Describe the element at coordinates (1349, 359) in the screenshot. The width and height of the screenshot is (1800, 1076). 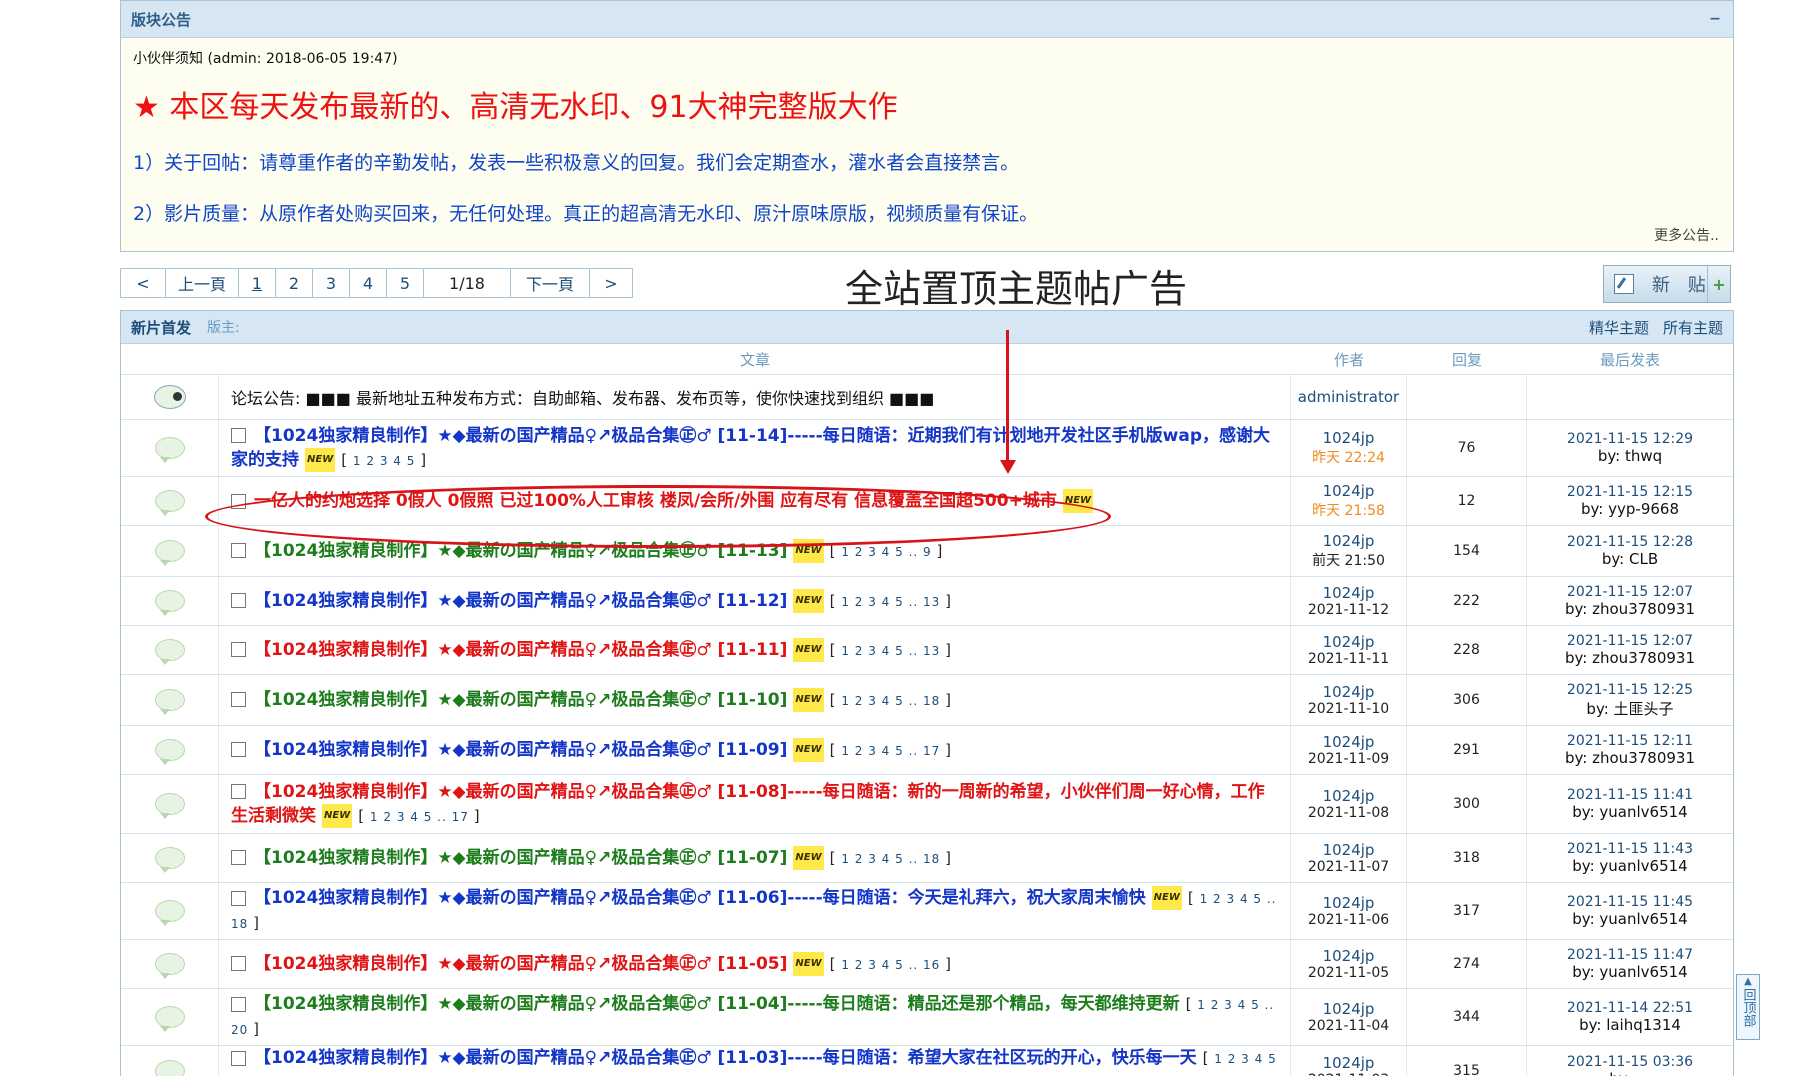
I see `col-author: 作者` at that location.